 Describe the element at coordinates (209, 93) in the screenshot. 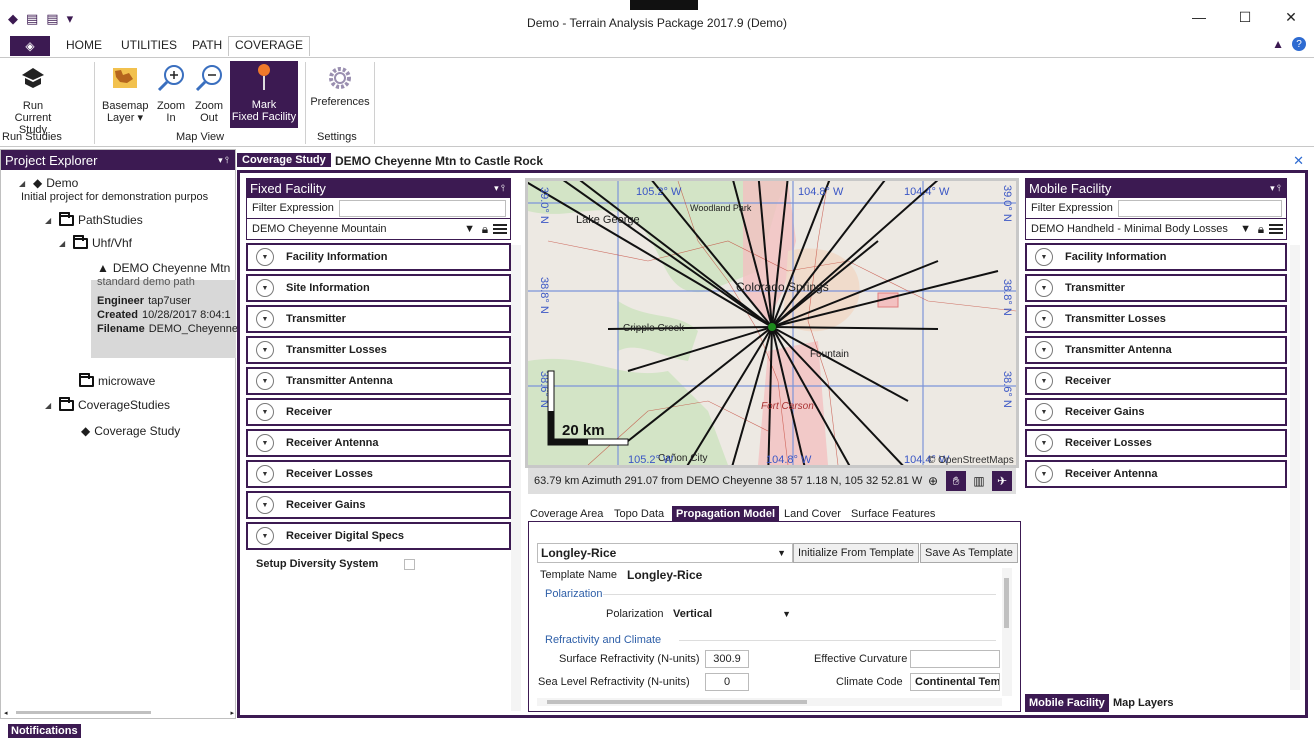

I see `zoom-out-button: Zoom Out` at that location.